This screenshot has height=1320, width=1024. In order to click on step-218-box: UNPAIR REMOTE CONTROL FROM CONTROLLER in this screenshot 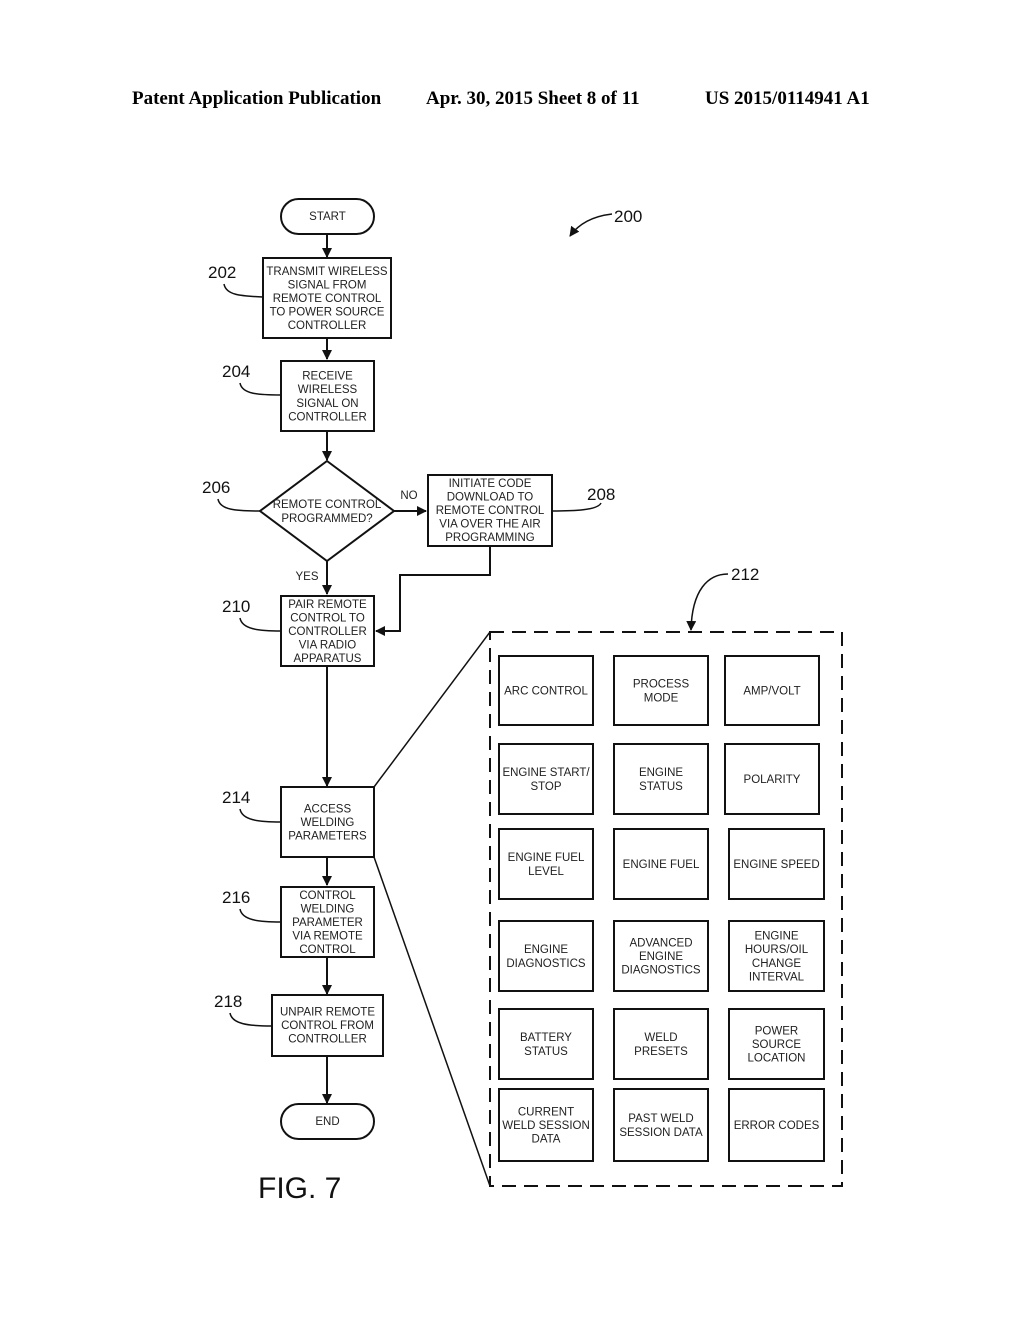, I will do `click(327, 1025)`.